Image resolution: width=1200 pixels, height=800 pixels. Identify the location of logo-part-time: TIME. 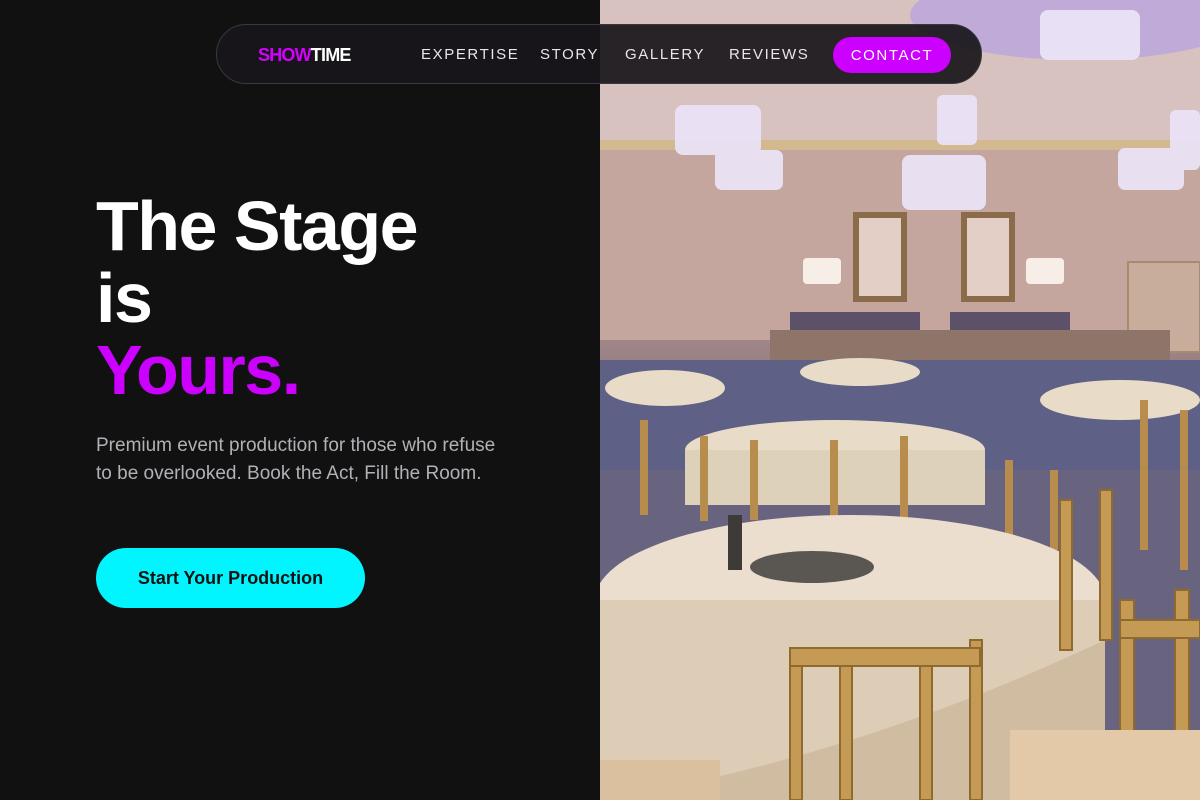
(331, 55).